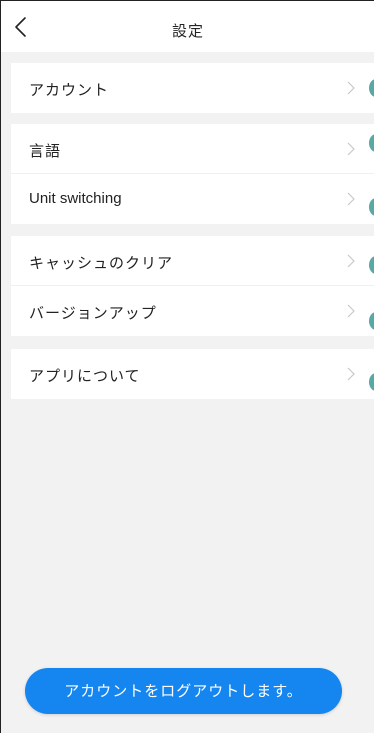 The width and height of the screenshot is (374, 733). What do you see at coordinates (192, 261) in the screenshot?
I see `settings-item-clear-cache: キャッシュのクリア` at bounding box center [192, 261].